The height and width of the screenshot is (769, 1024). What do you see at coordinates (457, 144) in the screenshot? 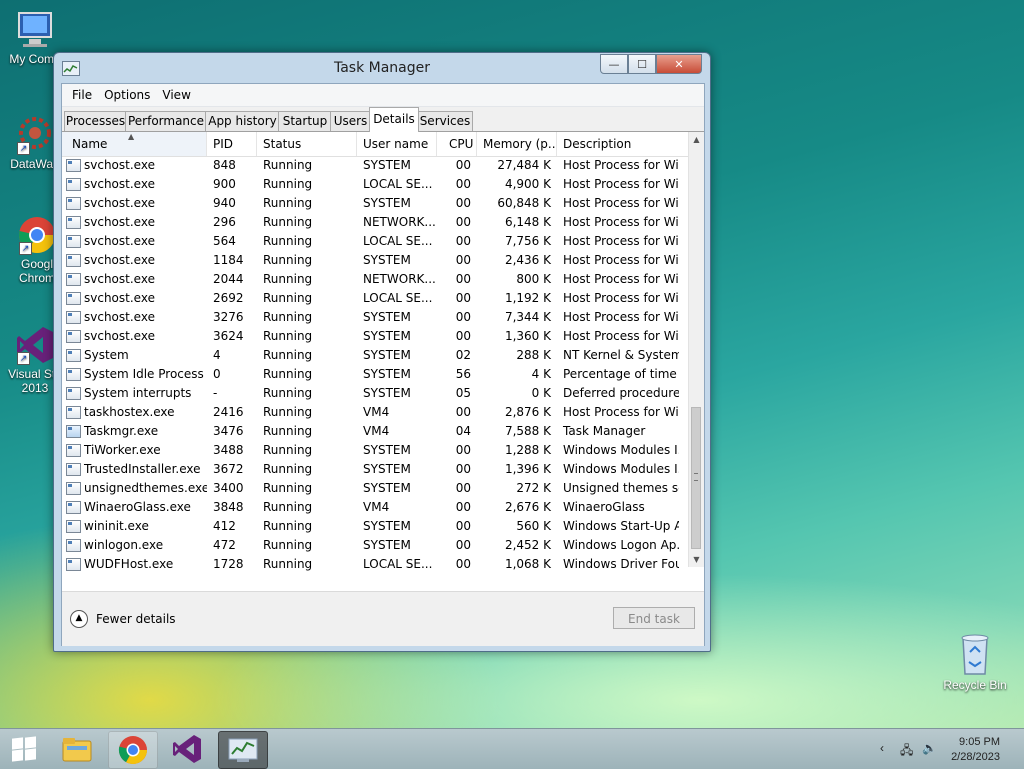
I see `column-header-cpu: CPU` at bounding box center [457, 144].